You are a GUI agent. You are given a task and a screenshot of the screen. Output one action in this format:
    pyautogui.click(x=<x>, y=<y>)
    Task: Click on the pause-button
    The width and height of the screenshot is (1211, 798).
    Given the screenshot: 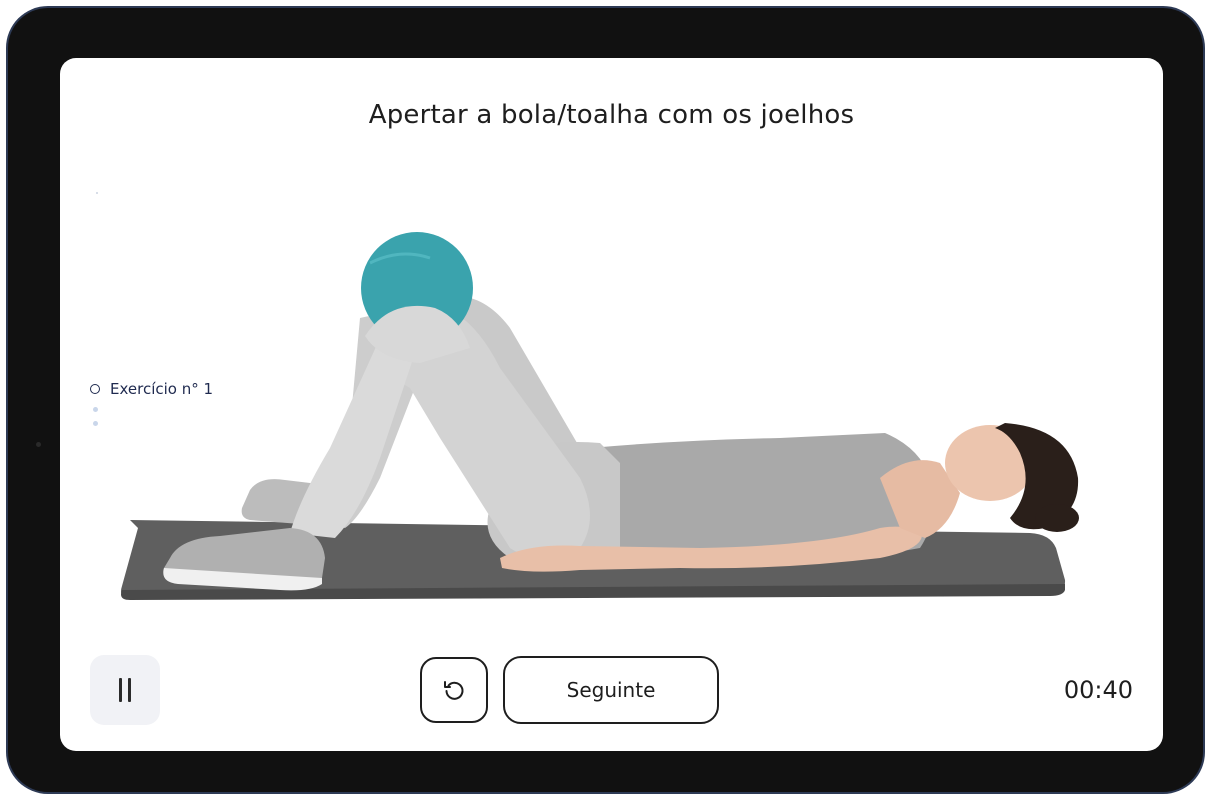 What is the action you would take?
    pyautogui.click(x=125, y=690)
    